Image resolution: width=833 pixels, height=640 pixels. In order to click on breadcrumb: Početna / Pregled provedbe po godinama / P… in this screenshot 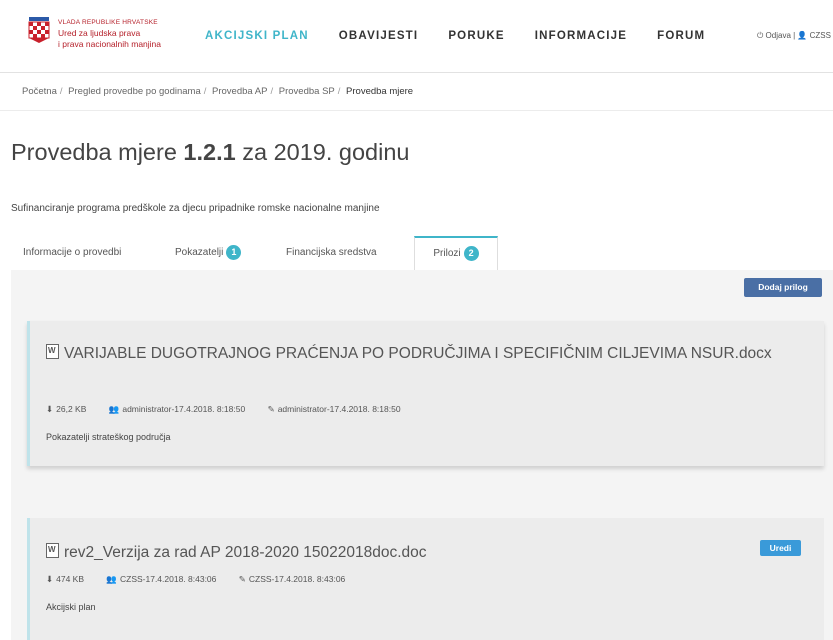, I will do `click(218, 91)`.